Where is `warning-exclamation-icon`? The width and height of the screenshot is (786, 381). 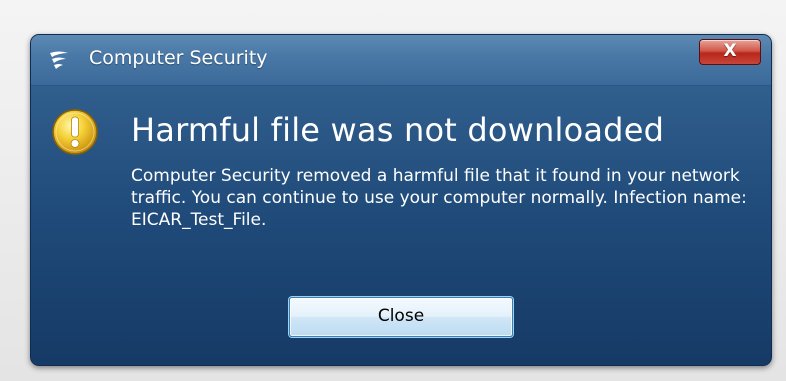
warning-exclamation-icon is located at coordinates (75, 132).